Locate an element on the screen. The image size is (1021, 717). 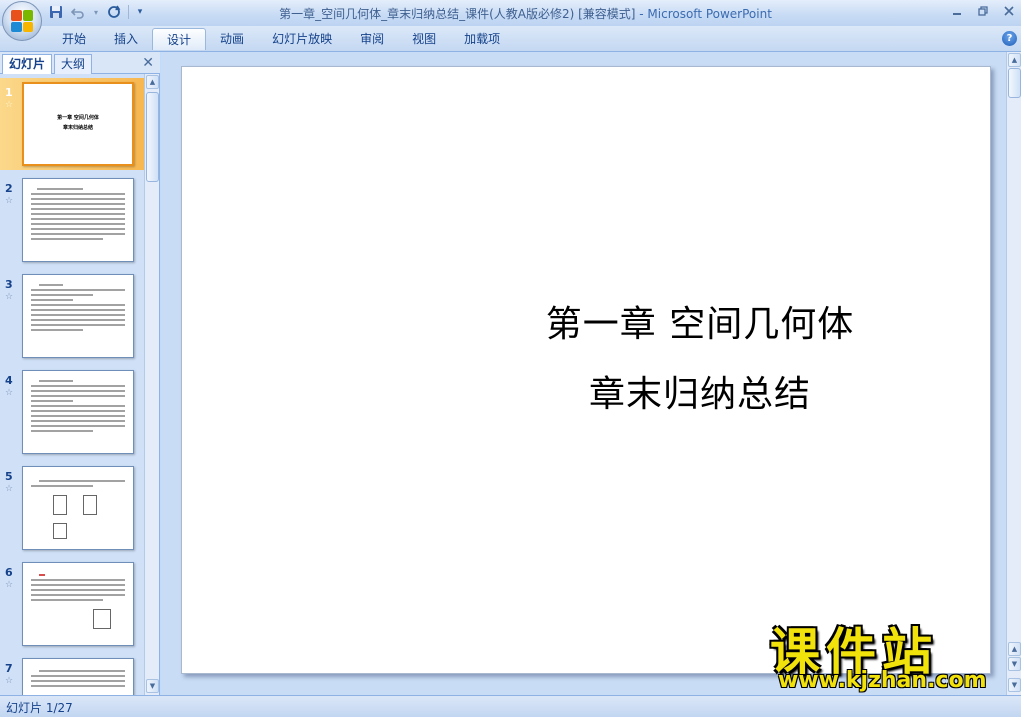
watermark: 课件站 www.kjzhan.com is located at coordinates (886, 652).